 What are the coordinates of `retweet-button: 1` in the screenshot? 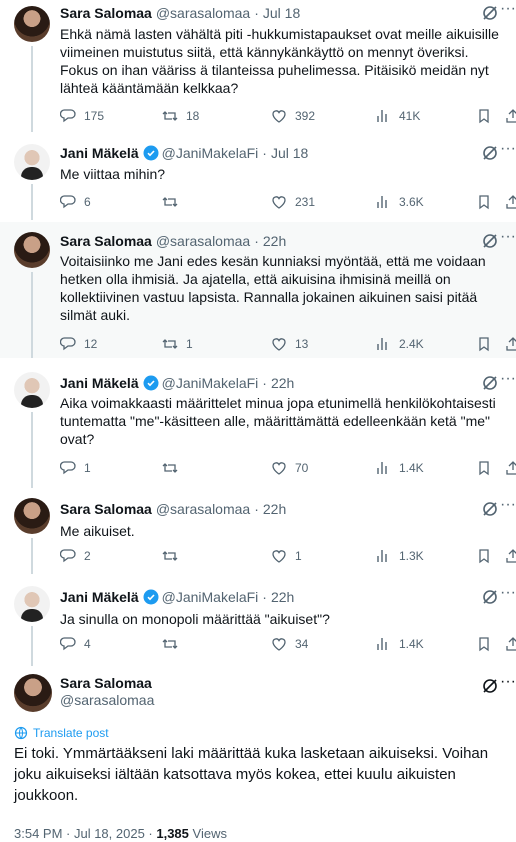 It's located at (177, 344).